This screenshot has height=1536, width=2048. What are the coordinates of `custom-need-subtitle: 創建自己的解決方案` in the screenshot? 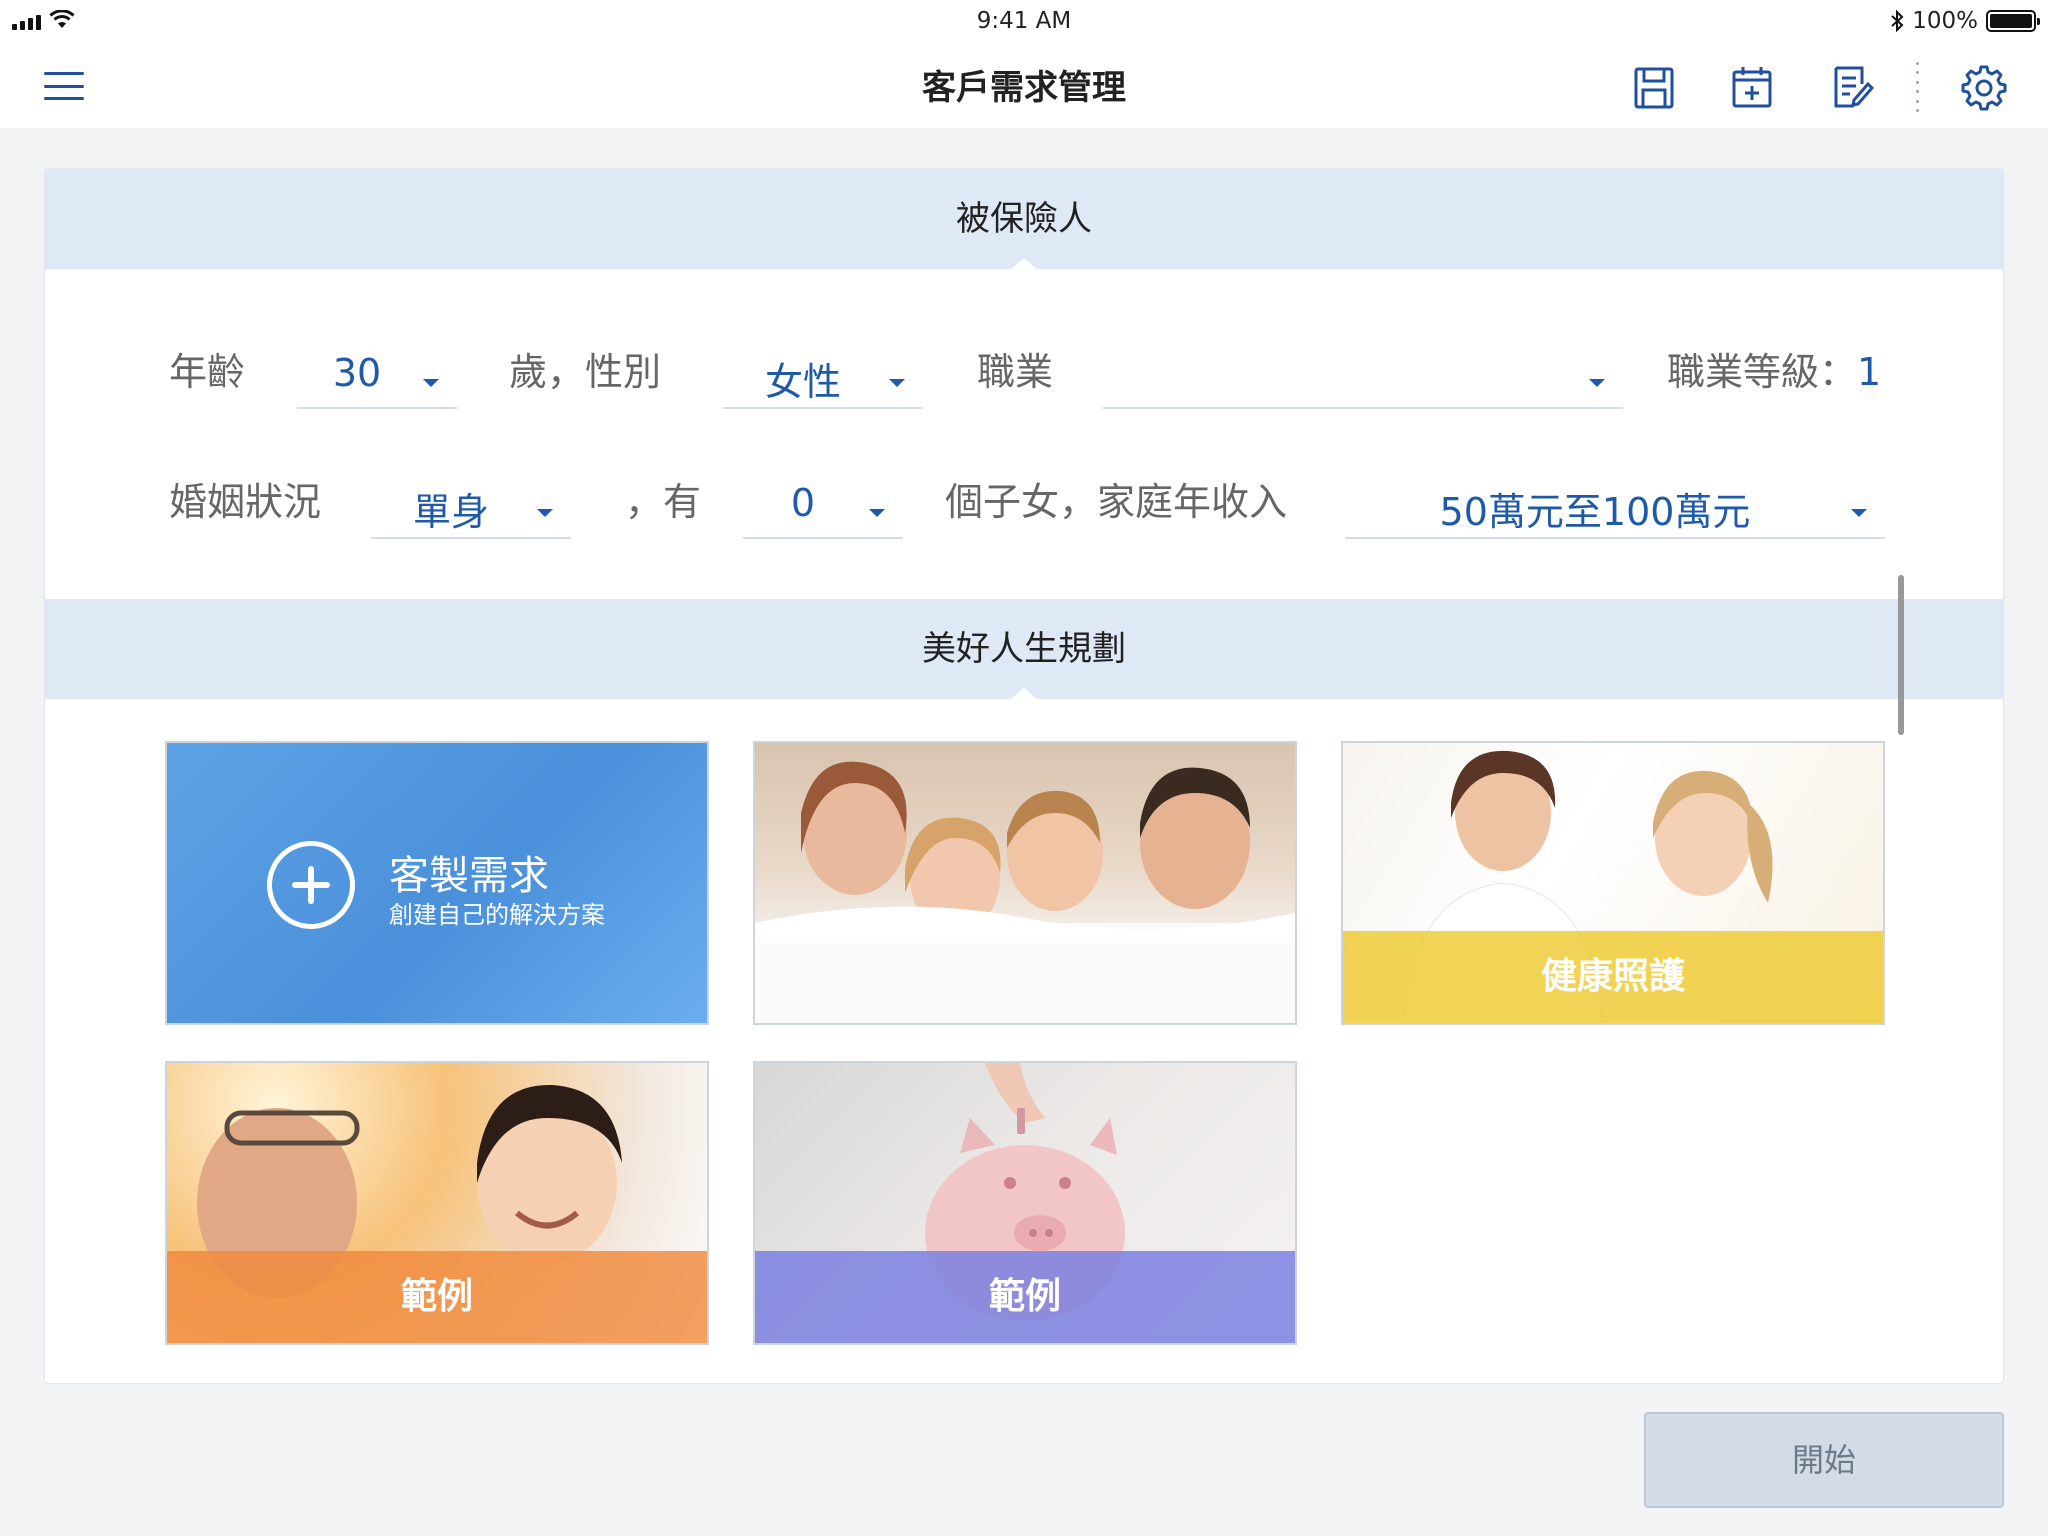 It's located at (497, 915).